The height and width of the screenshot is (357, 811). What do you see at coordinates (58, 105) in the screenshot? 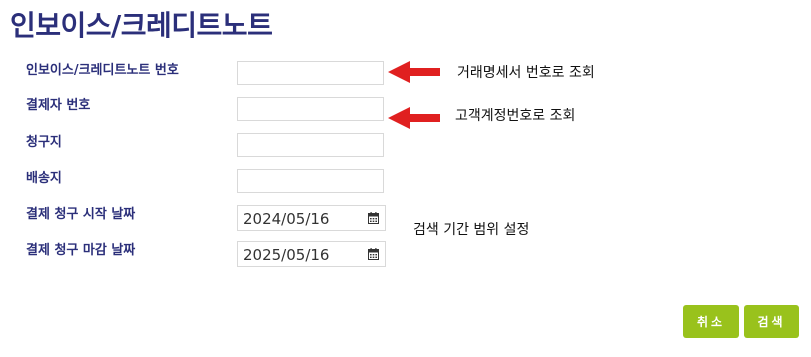
I see `payer-number-label: 결제자 번호` at bounding box center [58, 105].